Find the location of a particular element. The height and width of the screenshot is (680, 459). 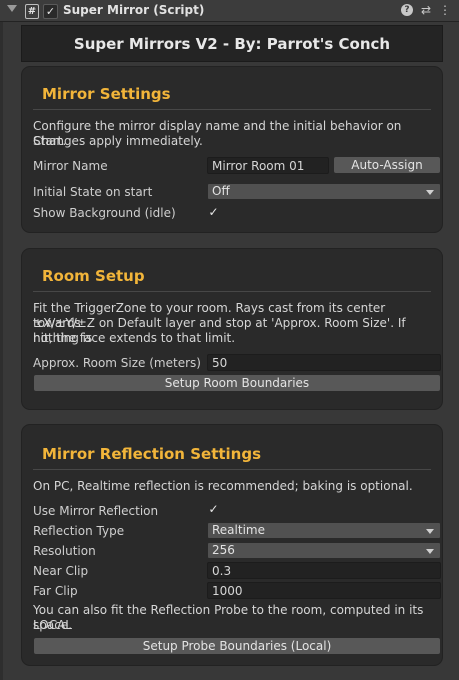

initial-state-label: Initial State on start is located at coordinates (93, 192).